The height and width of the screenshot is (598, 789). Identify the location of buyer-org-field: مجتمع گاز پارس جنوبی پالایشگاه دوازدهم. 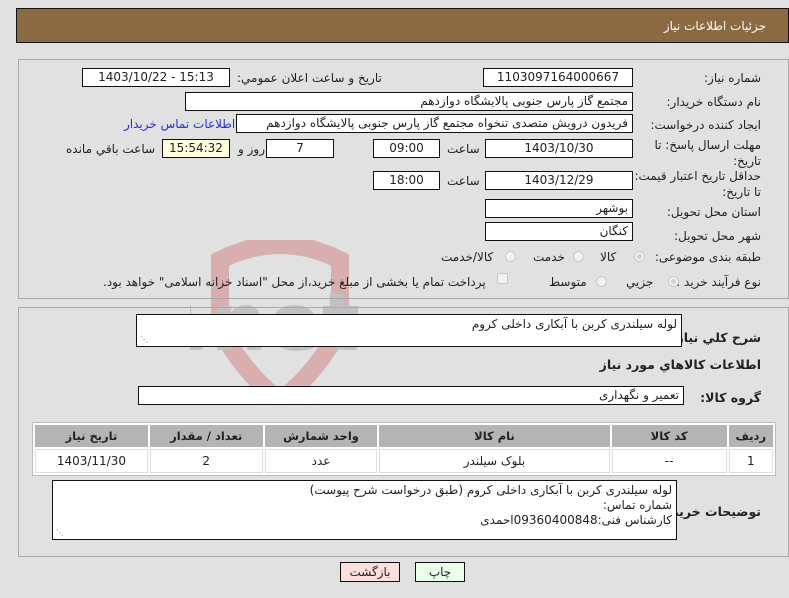
(409, 101).